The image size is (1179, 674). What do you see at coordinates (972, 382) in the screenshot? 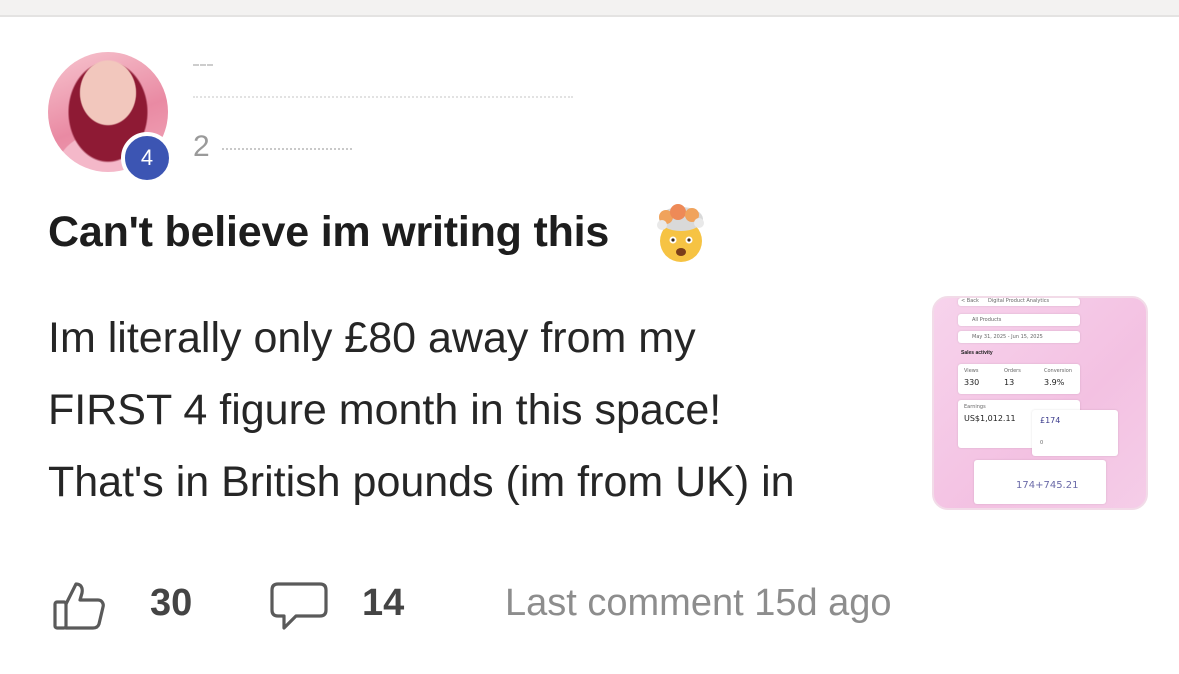
I see `thumb-stat-value: 330` at bounding box center [972, 382].